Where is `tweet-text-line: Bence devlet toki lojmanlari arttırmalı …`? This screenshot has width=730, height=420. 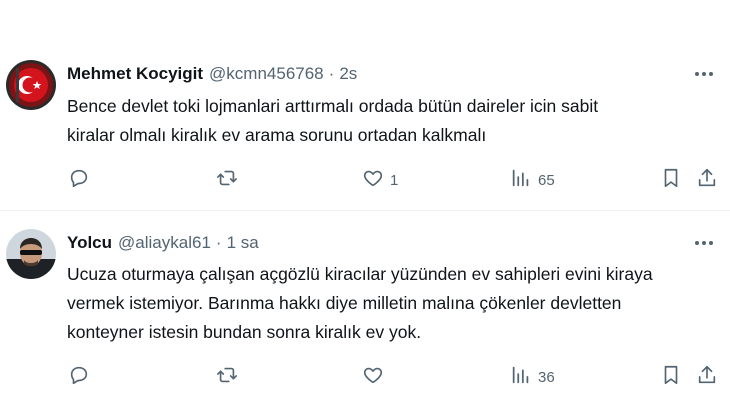 tweet-text-line: Bence devlet toki lojmanlari arttırmalı … is located at coordinates (333, 106).